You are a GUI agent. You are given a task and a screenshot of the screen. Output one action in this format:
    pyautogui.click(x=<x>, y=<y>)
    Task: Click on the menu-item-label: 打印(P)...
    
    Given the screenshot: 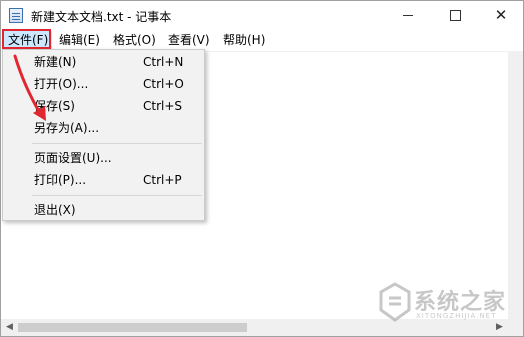 What is the action you would take?
    pyautogui.click(x=60, y=180)
    